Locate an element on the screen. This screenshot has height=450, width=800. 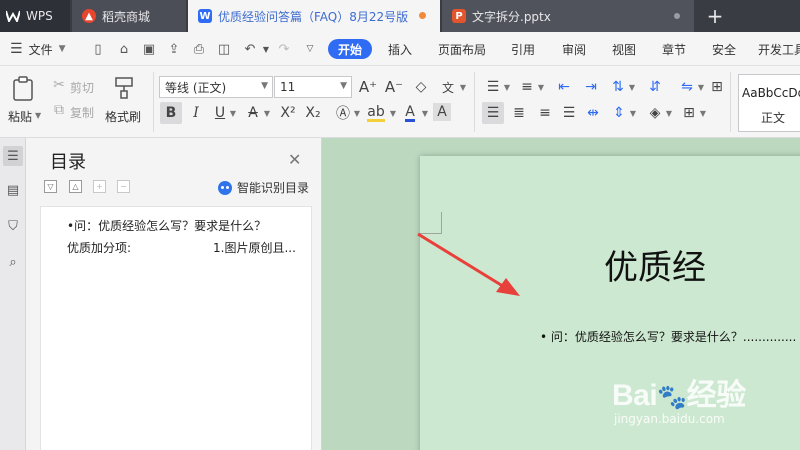
tab-security: 安全 is located at coordinates (724, 49).